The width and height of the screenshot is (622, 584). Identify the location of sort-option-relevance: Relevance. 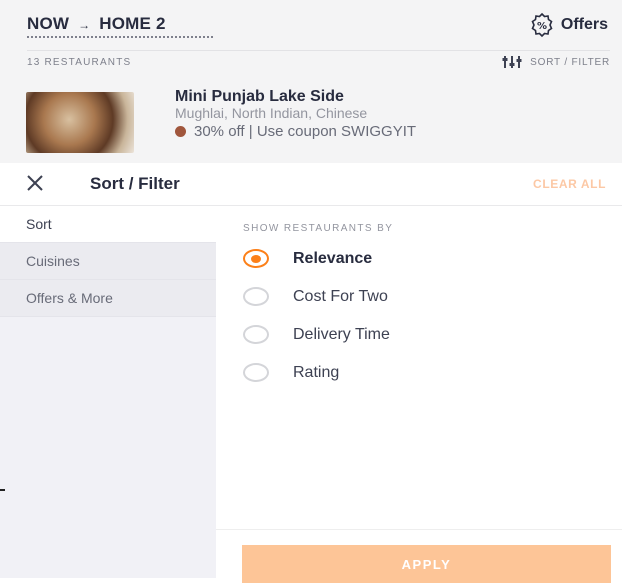
(307, 258).